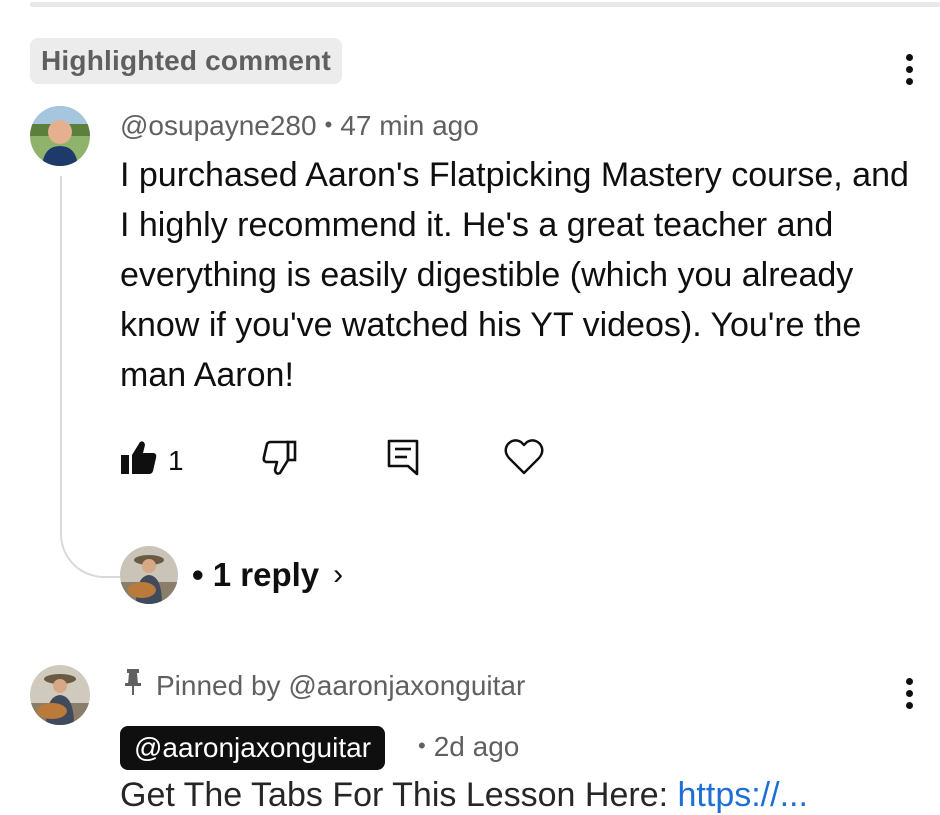  I want to click on dislike-button, so click(279, 460).